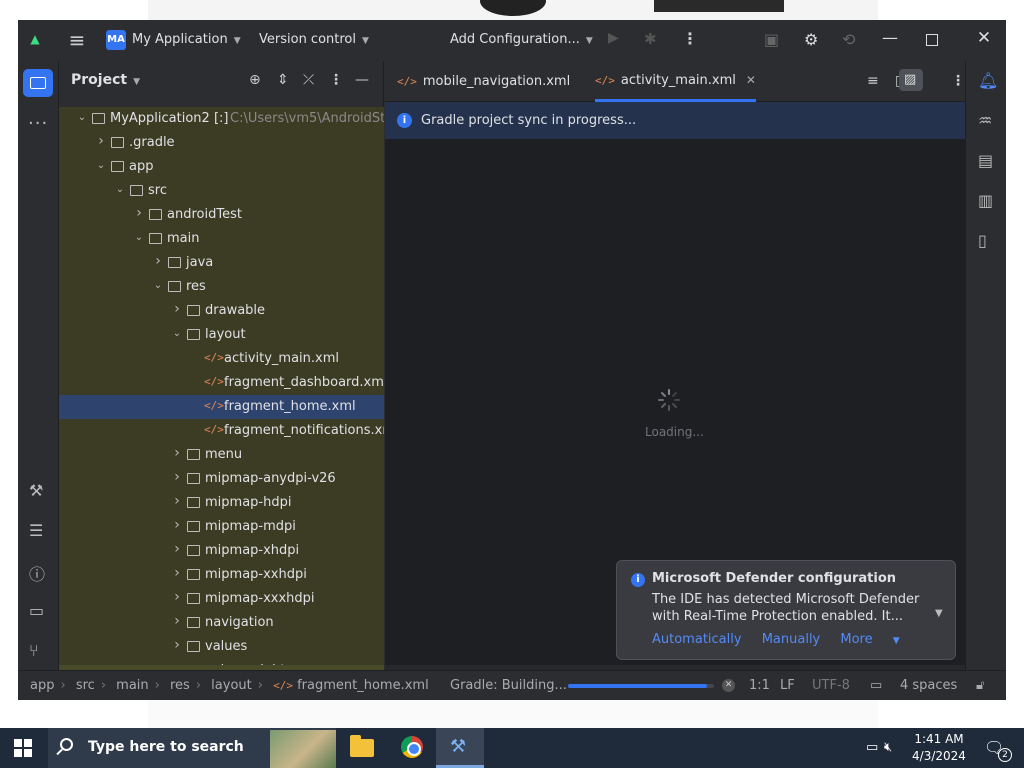  Describe the element at coordinates (221, 503) in the screenshot. I see `tree-item: › mipmap-hdpi` at that location.